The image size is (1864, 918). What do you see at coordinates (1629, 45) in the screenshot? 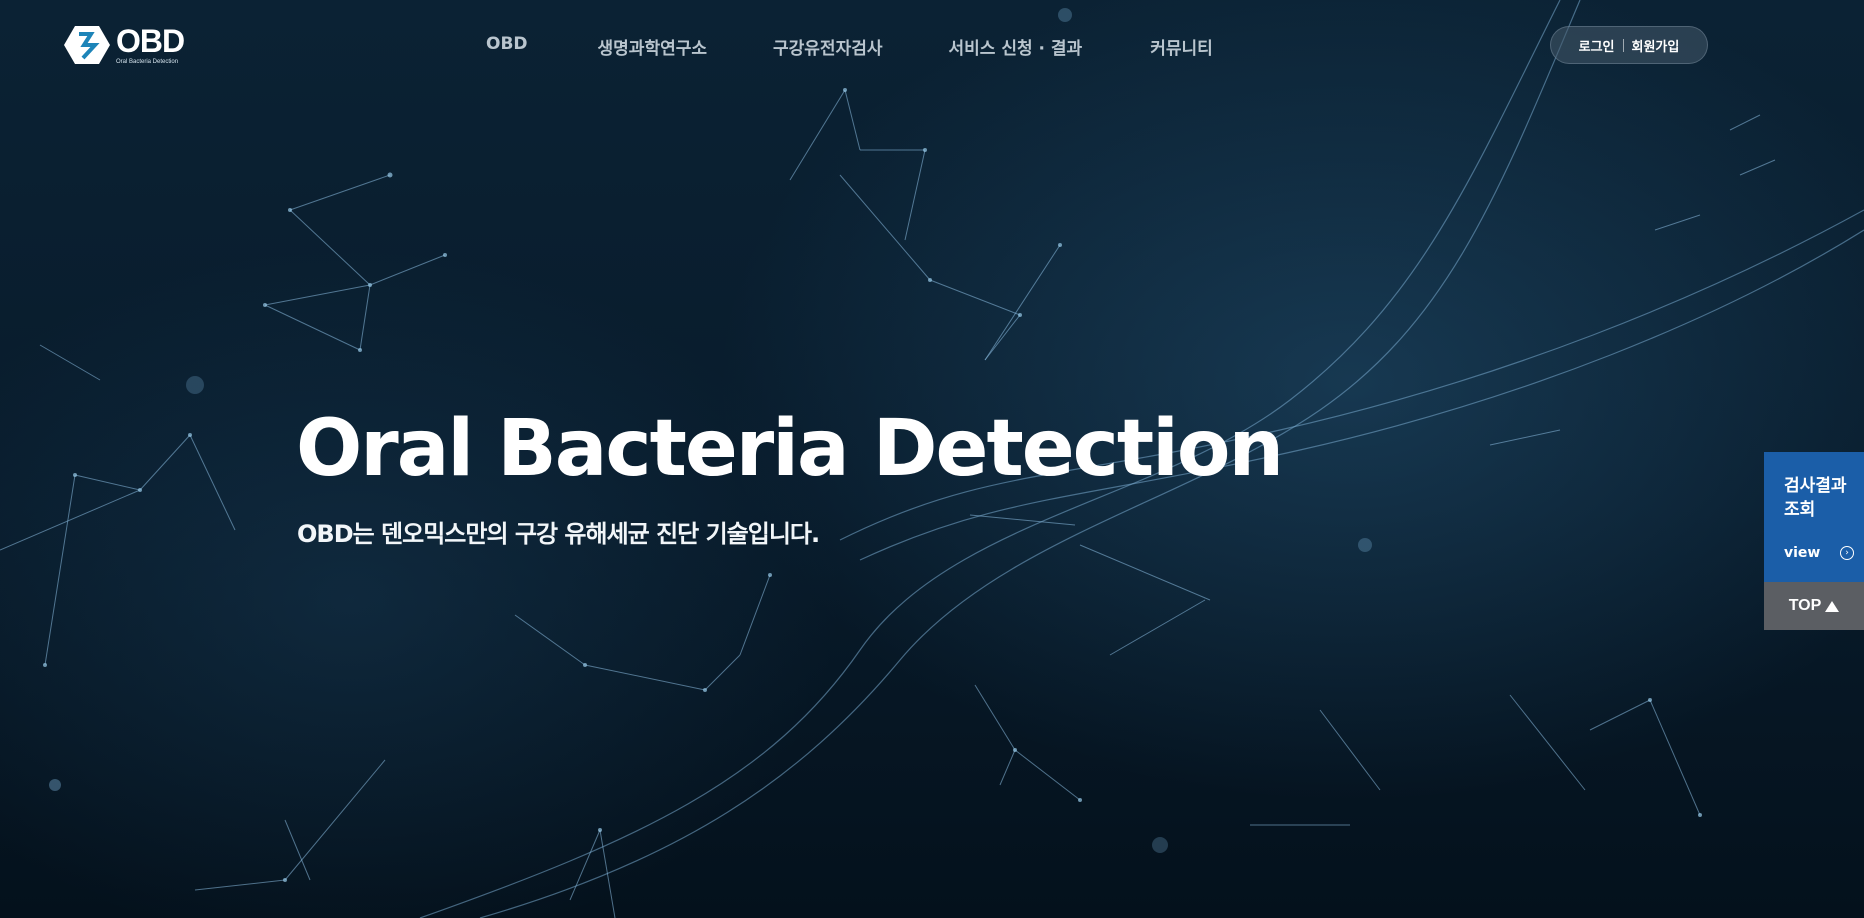
I see `member-menu: 로그인 회원가입` at bounding box center [1629, 45].